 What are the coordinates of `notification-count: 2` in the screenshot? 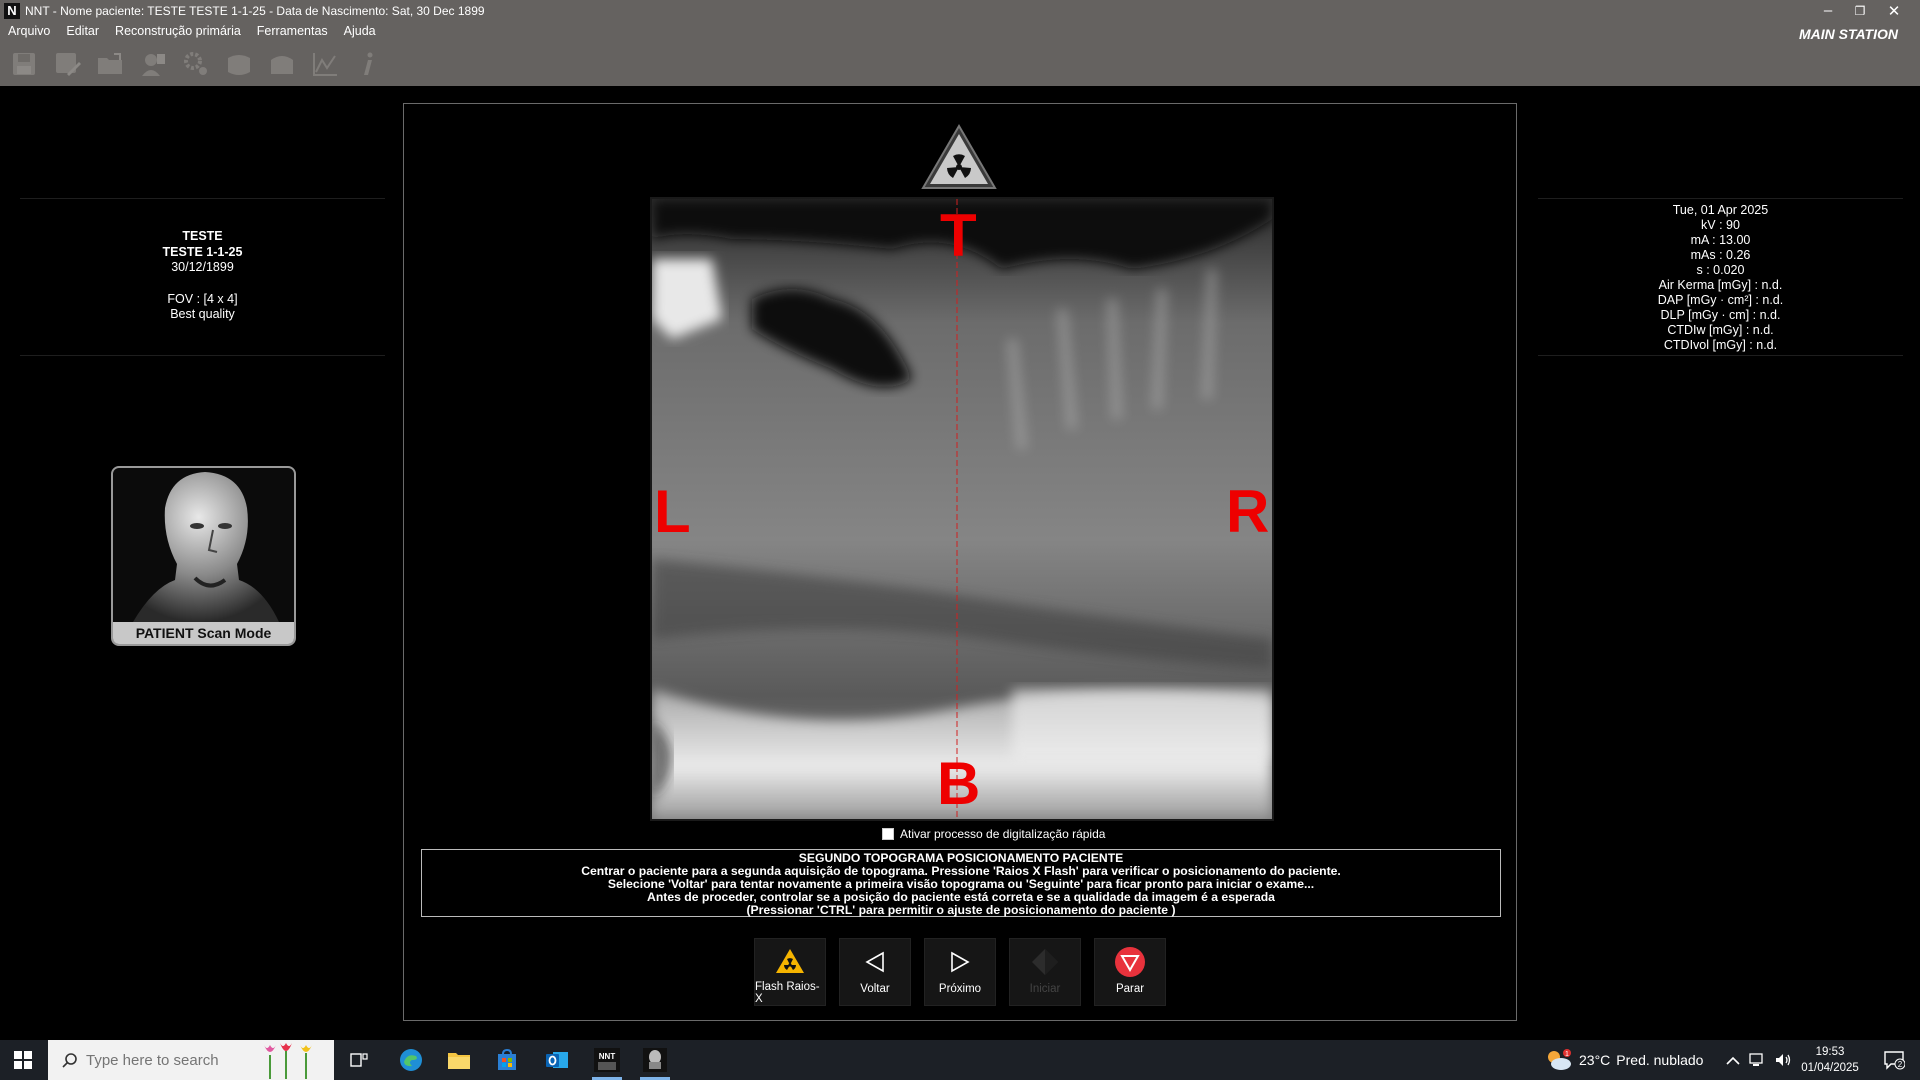 It's located at (1900, 1064).